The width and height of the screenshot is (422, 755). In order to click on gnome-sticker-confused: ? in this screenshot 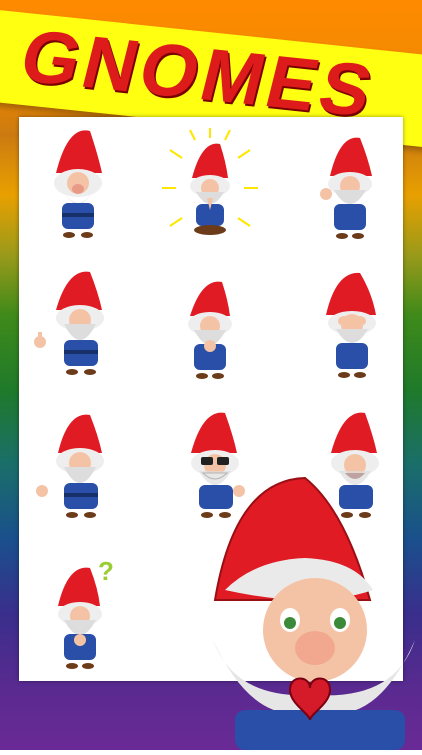, I will do `click(78, 618)`.